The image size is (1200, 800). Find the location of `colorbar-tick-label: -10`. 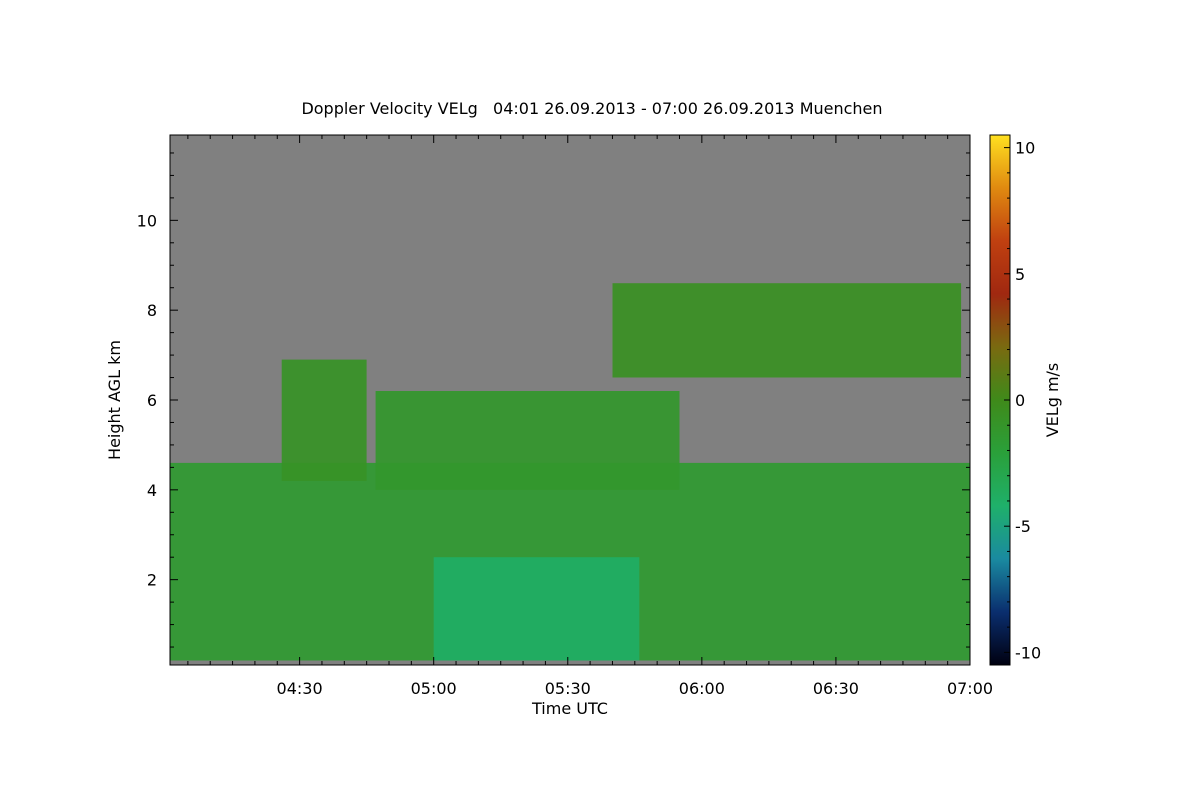

colorbar-tick-label: -10 is located at coordinates (1028, 652).